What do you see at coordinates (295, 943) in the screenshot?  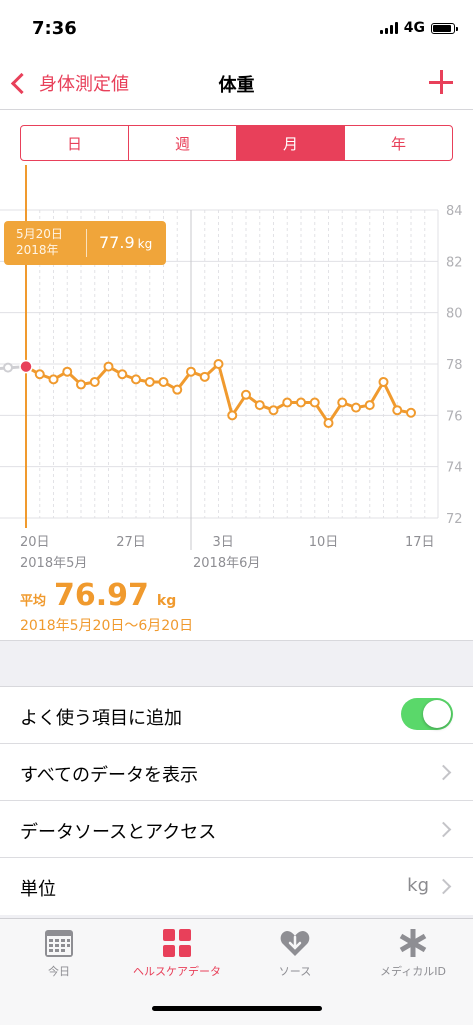 I see `heart-download-icon` at bounding box center [295, 943].